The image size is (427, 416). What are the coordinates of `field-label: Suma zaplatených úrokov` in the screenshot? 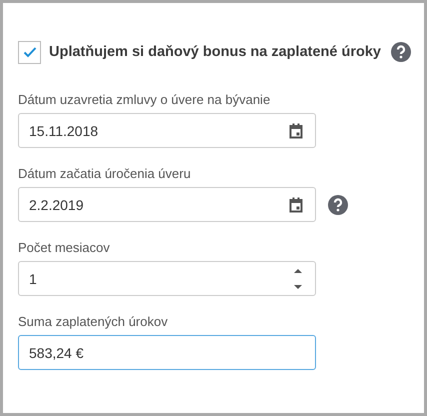 It's located at (93, 322).